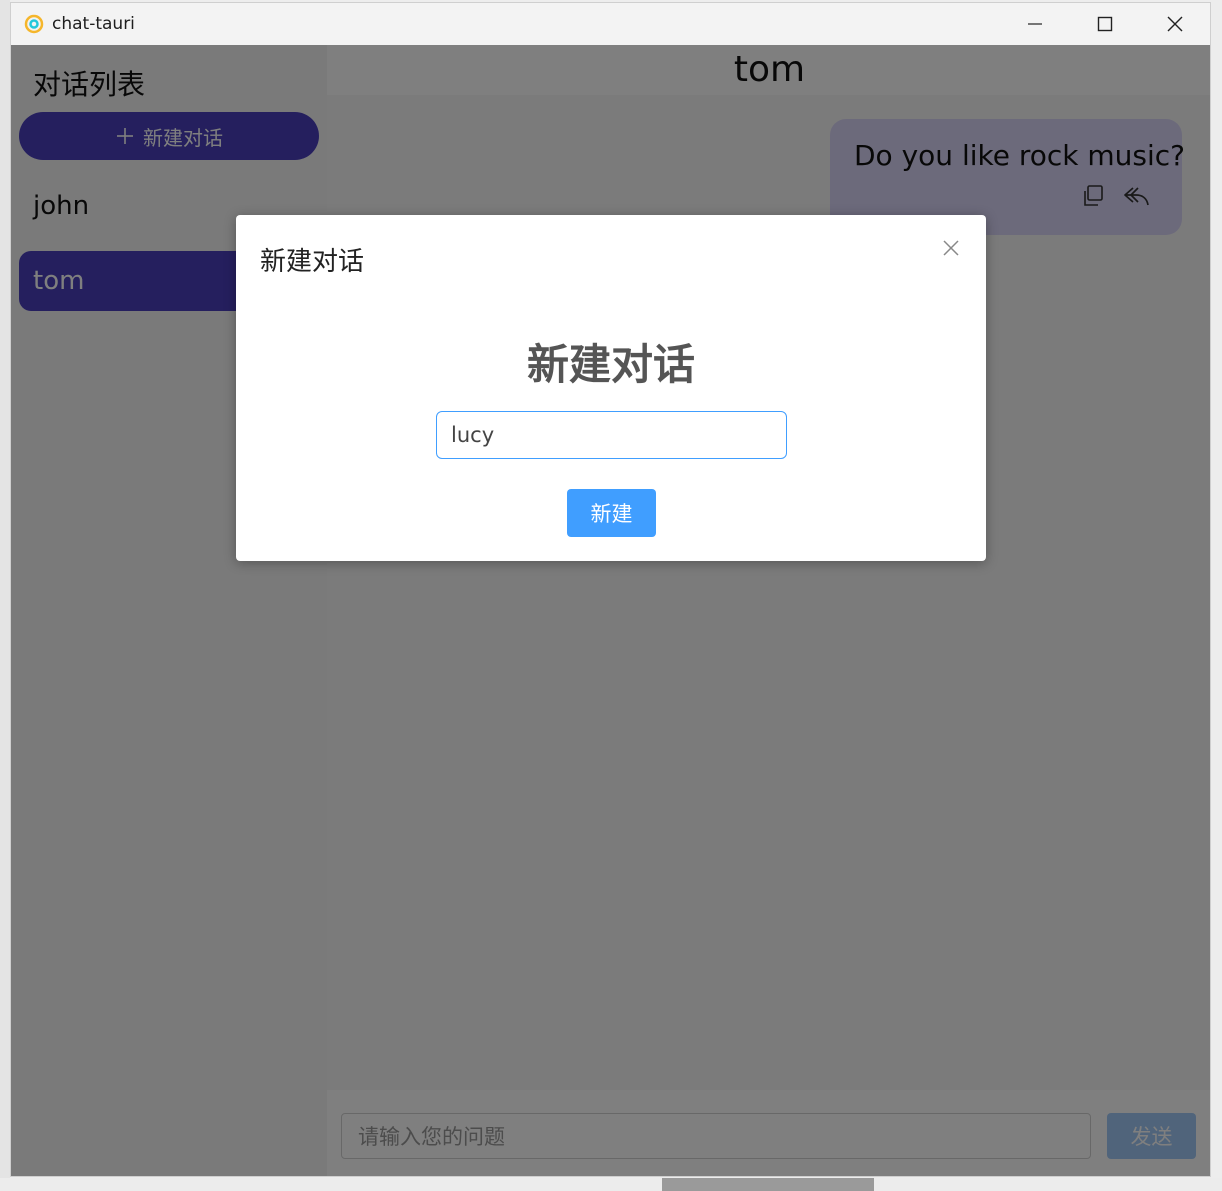 This screenshot has width=1222, height=1191. What do you see at coordinates (611, 1184) in the screenshot?
I see `desktop-background-bottom` at bounding box center [611, 1184].